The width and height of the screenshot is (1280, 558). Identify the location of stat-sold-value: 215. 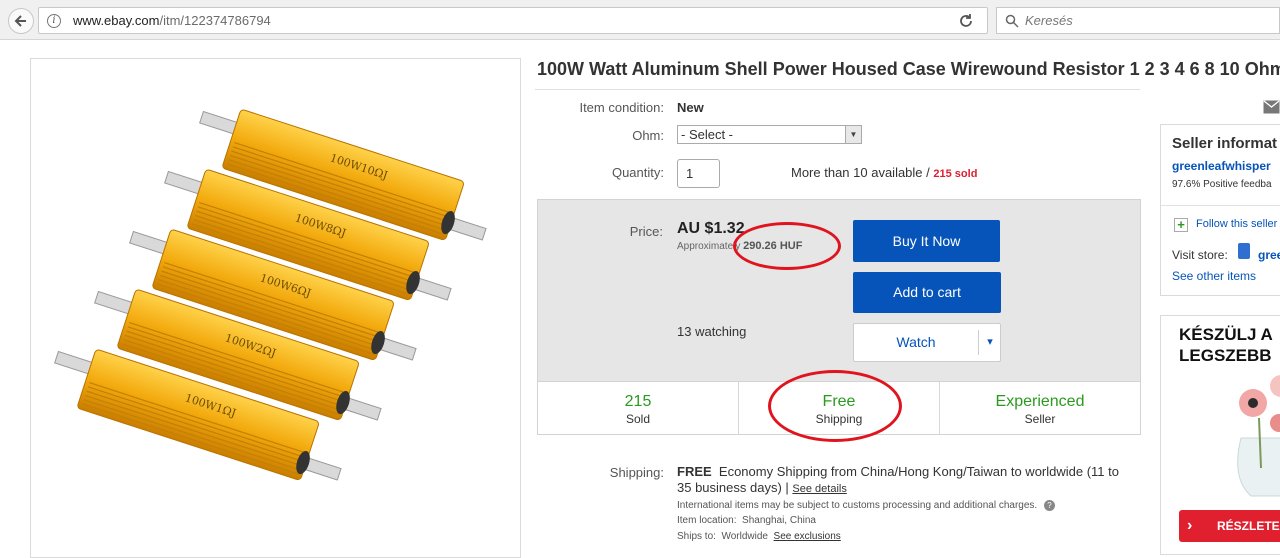
(638, 401).